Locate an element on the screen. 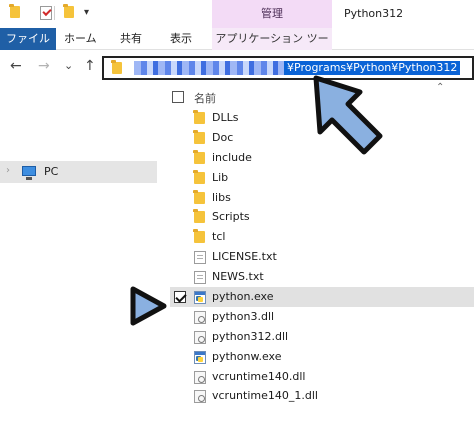  tab-view: 表示 is located at coordinates (181, 39).